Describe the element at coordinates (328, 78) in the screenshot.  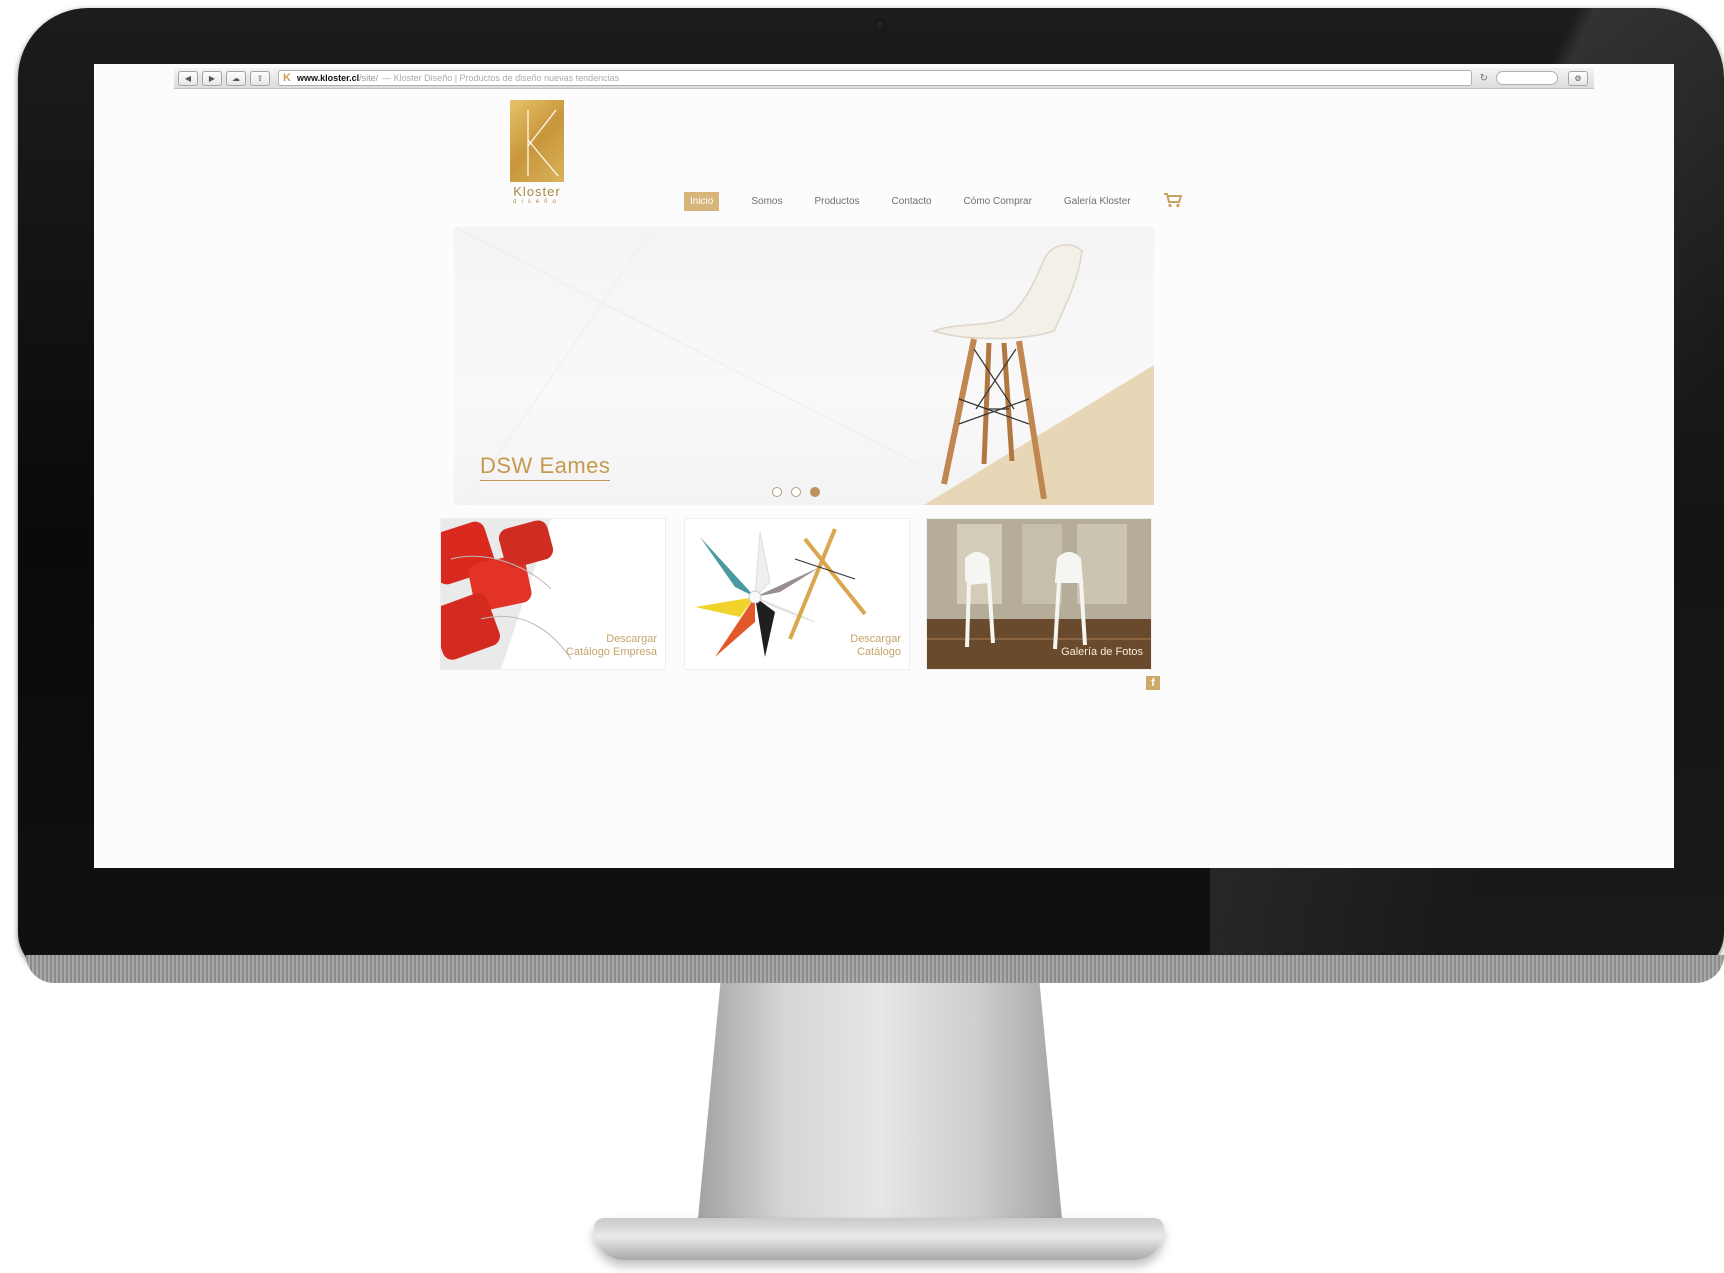
I see `url-domain: www.kloster.cl` at that location.